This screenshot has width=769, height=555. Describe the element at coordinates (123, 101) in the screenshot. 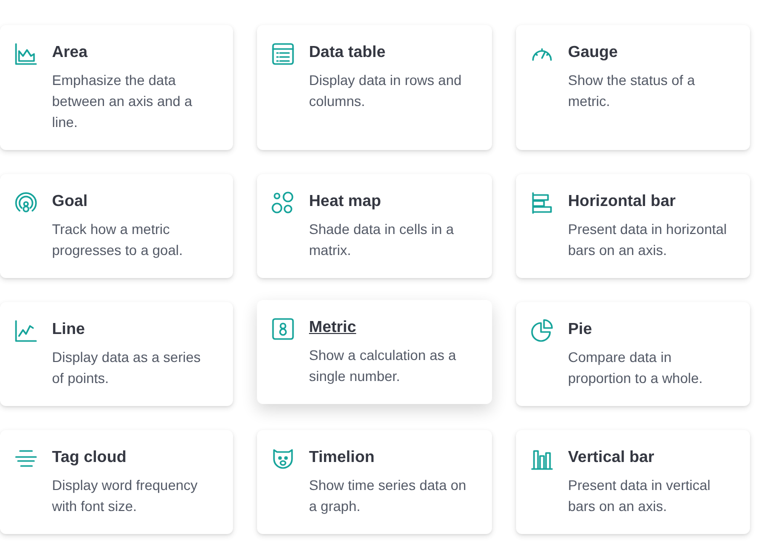

I see `card-description: Emphasize the data between an axis and a line.` at that location.